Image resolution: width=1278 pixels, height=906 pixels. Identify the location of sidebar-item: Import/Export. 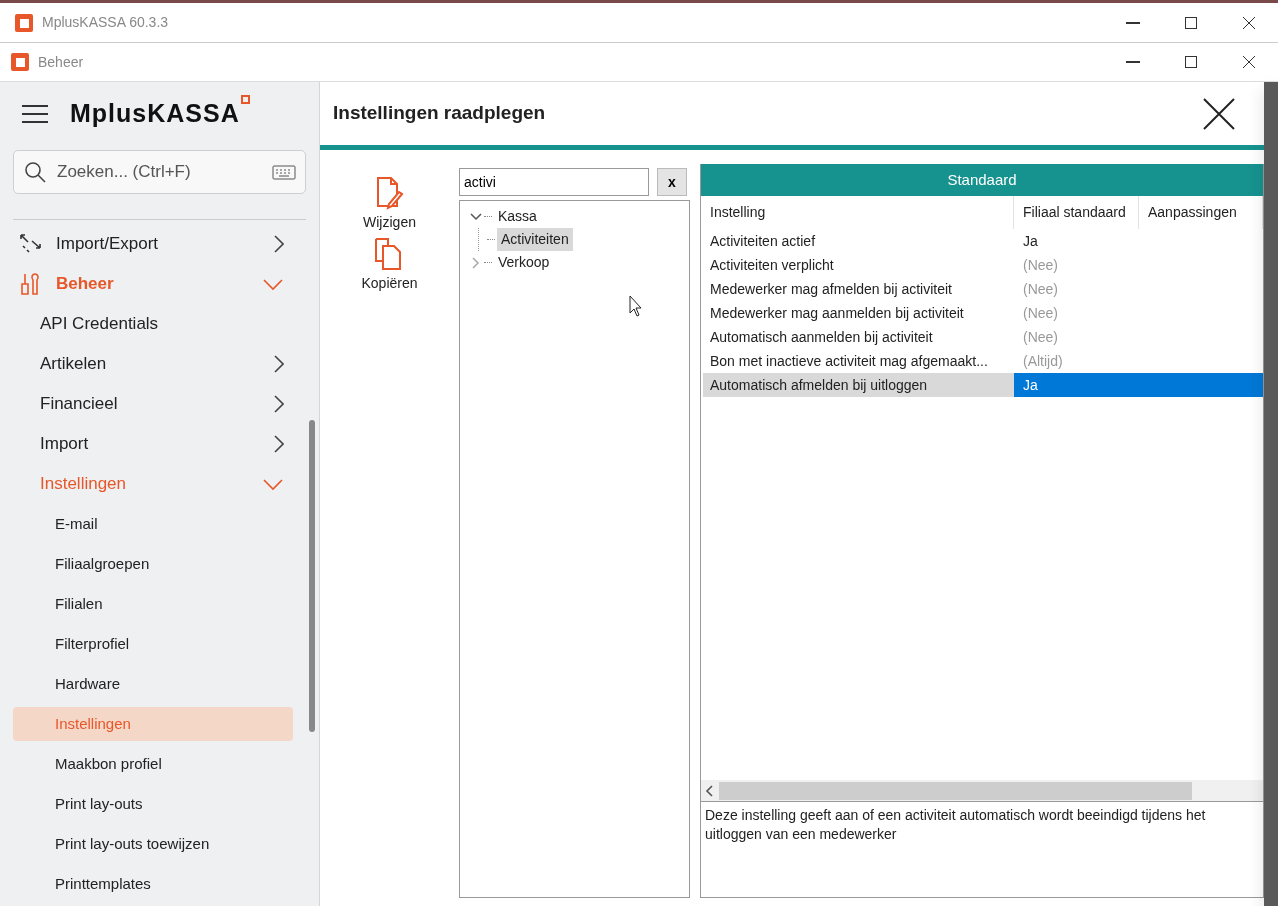
(159, 244).